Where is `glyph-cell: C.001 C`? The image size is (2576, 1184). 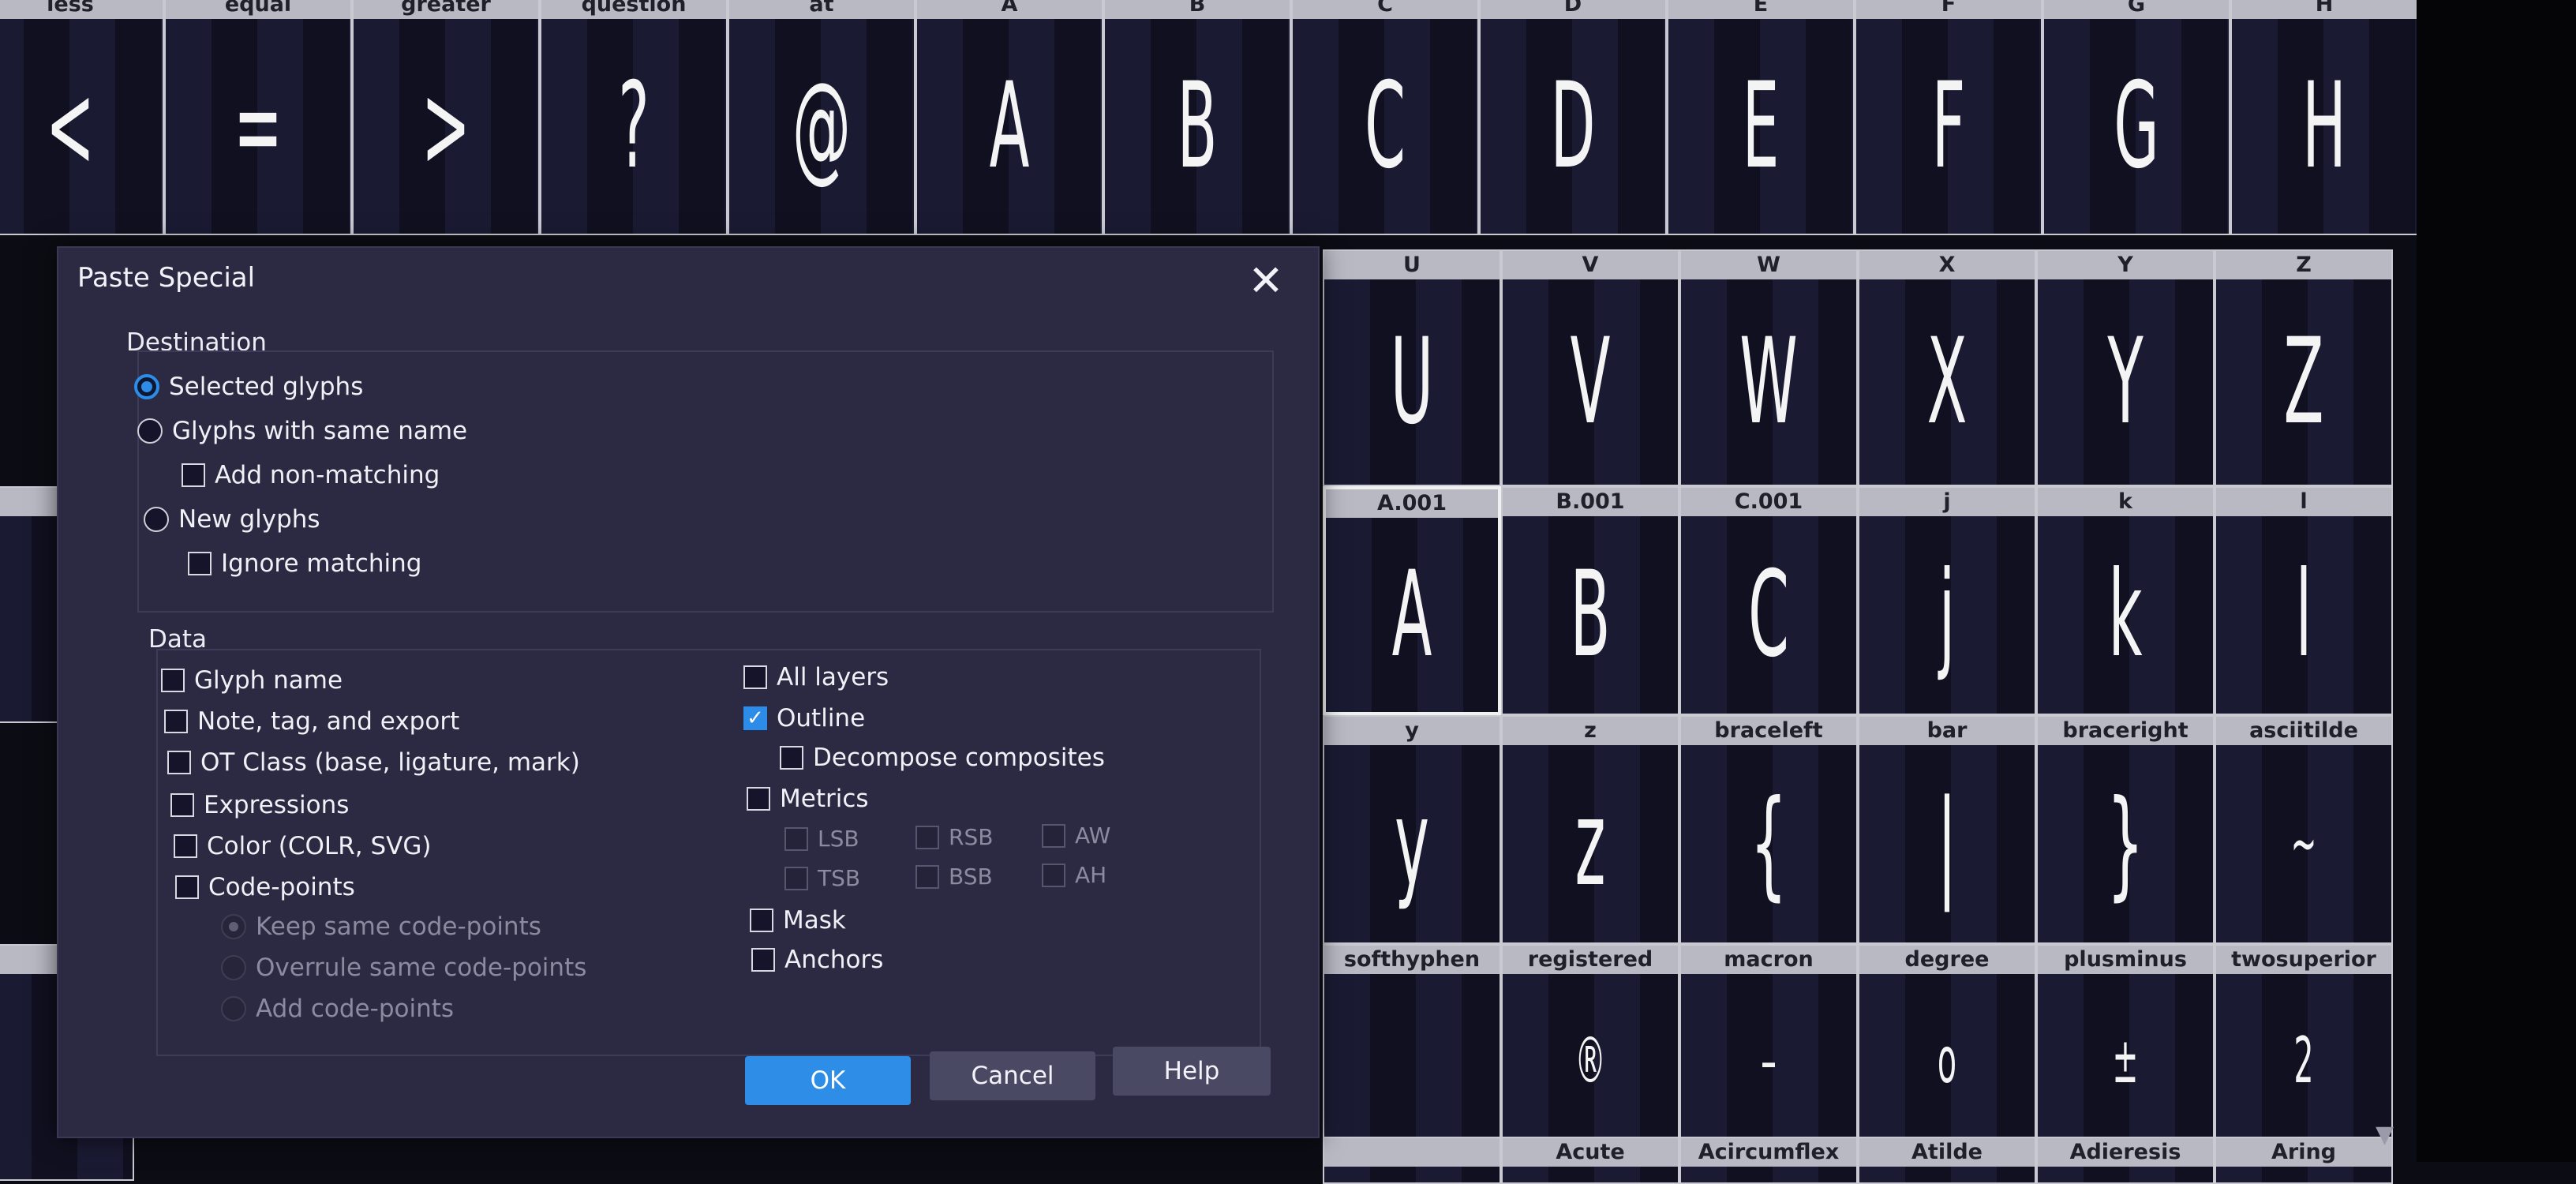 glyph-cell: C.001 C is located at coordinates (1768, 600).